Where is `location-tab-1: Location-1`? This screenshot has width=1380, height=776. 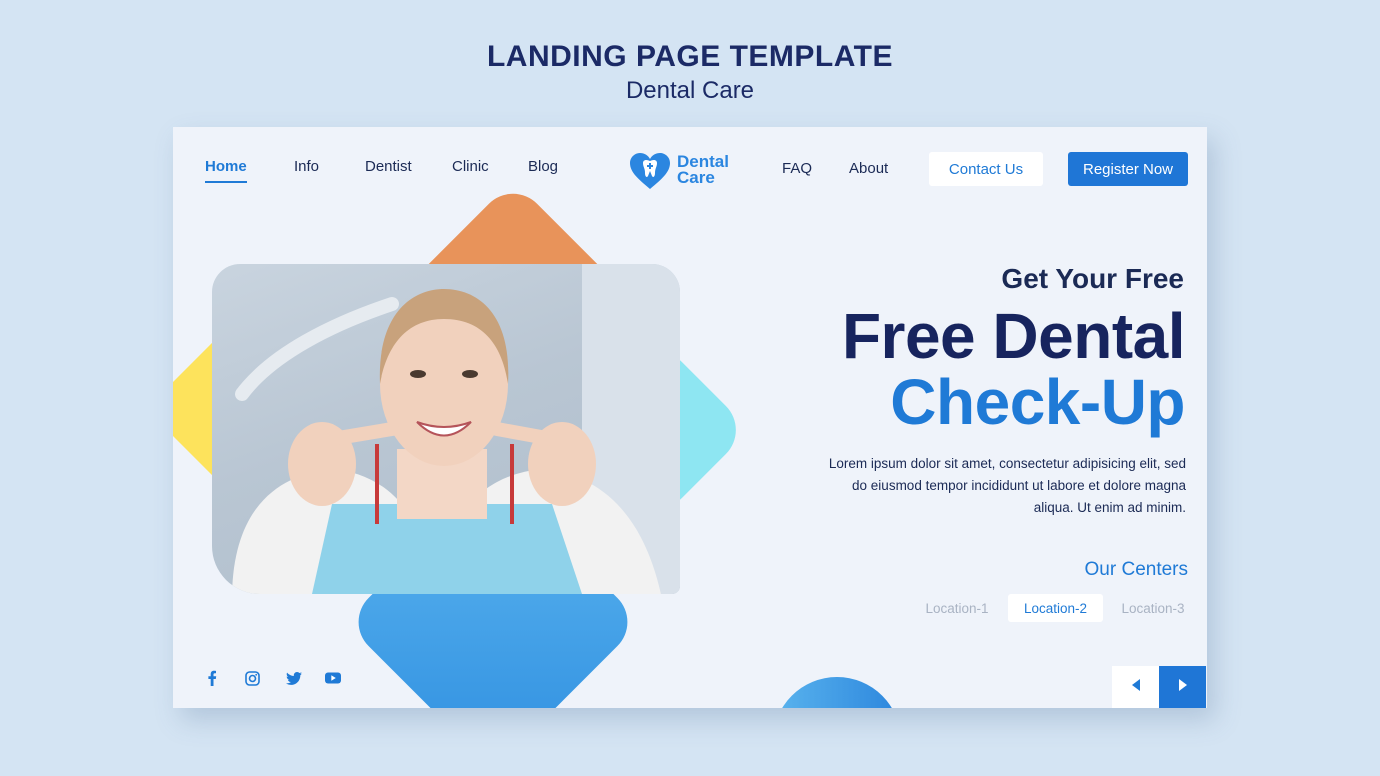 location-tab-1: Location-1 is located at coordinates (957, 608).